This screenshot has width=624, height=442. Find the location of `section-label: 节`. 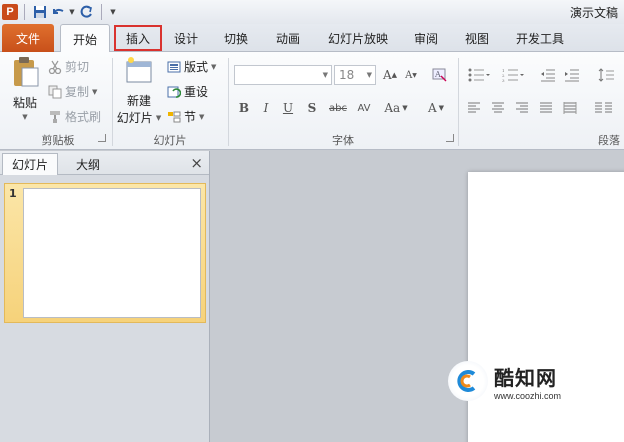

section-label: 节 is located at coordinates (190, 117).